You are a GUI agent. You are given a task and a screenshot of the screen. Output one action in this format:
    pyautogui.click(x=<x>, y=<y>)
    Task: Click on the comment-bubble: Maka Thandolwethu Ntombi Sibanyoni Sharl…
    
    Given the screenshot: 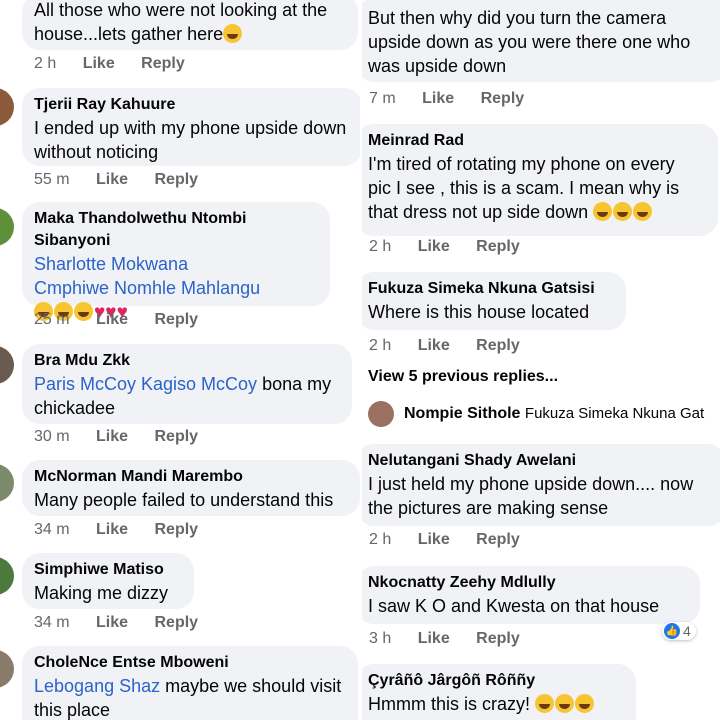 What is the action you would take?
    pyautogui.click(x=176, y=262)
    